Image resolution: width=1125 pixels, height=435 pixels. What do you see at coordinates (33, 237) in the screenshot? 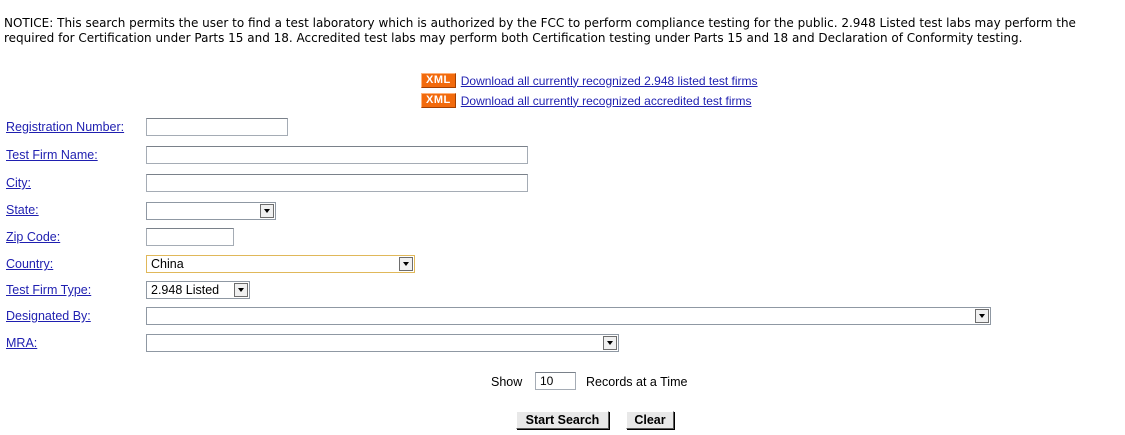
I see `zip-code-label: Zip Code:` at bounding box center [33, 237].